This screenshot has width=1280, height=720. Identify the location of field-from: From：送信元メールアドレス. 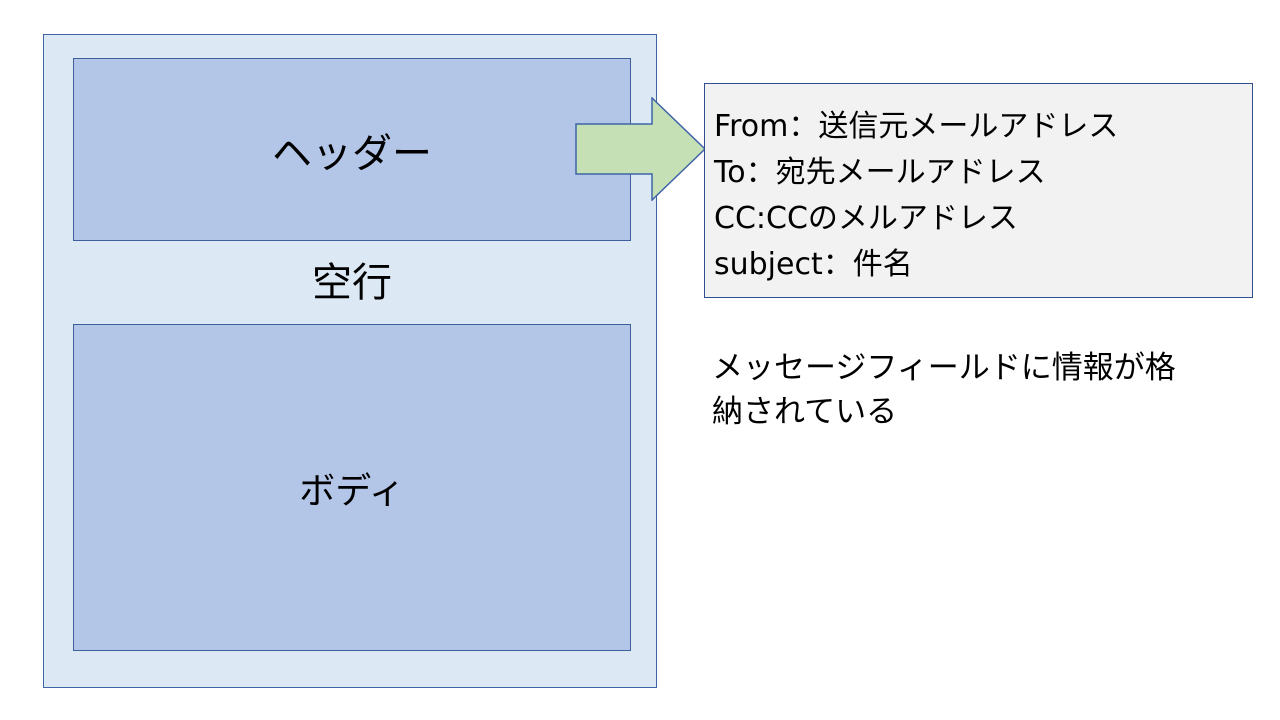
(916, 126).